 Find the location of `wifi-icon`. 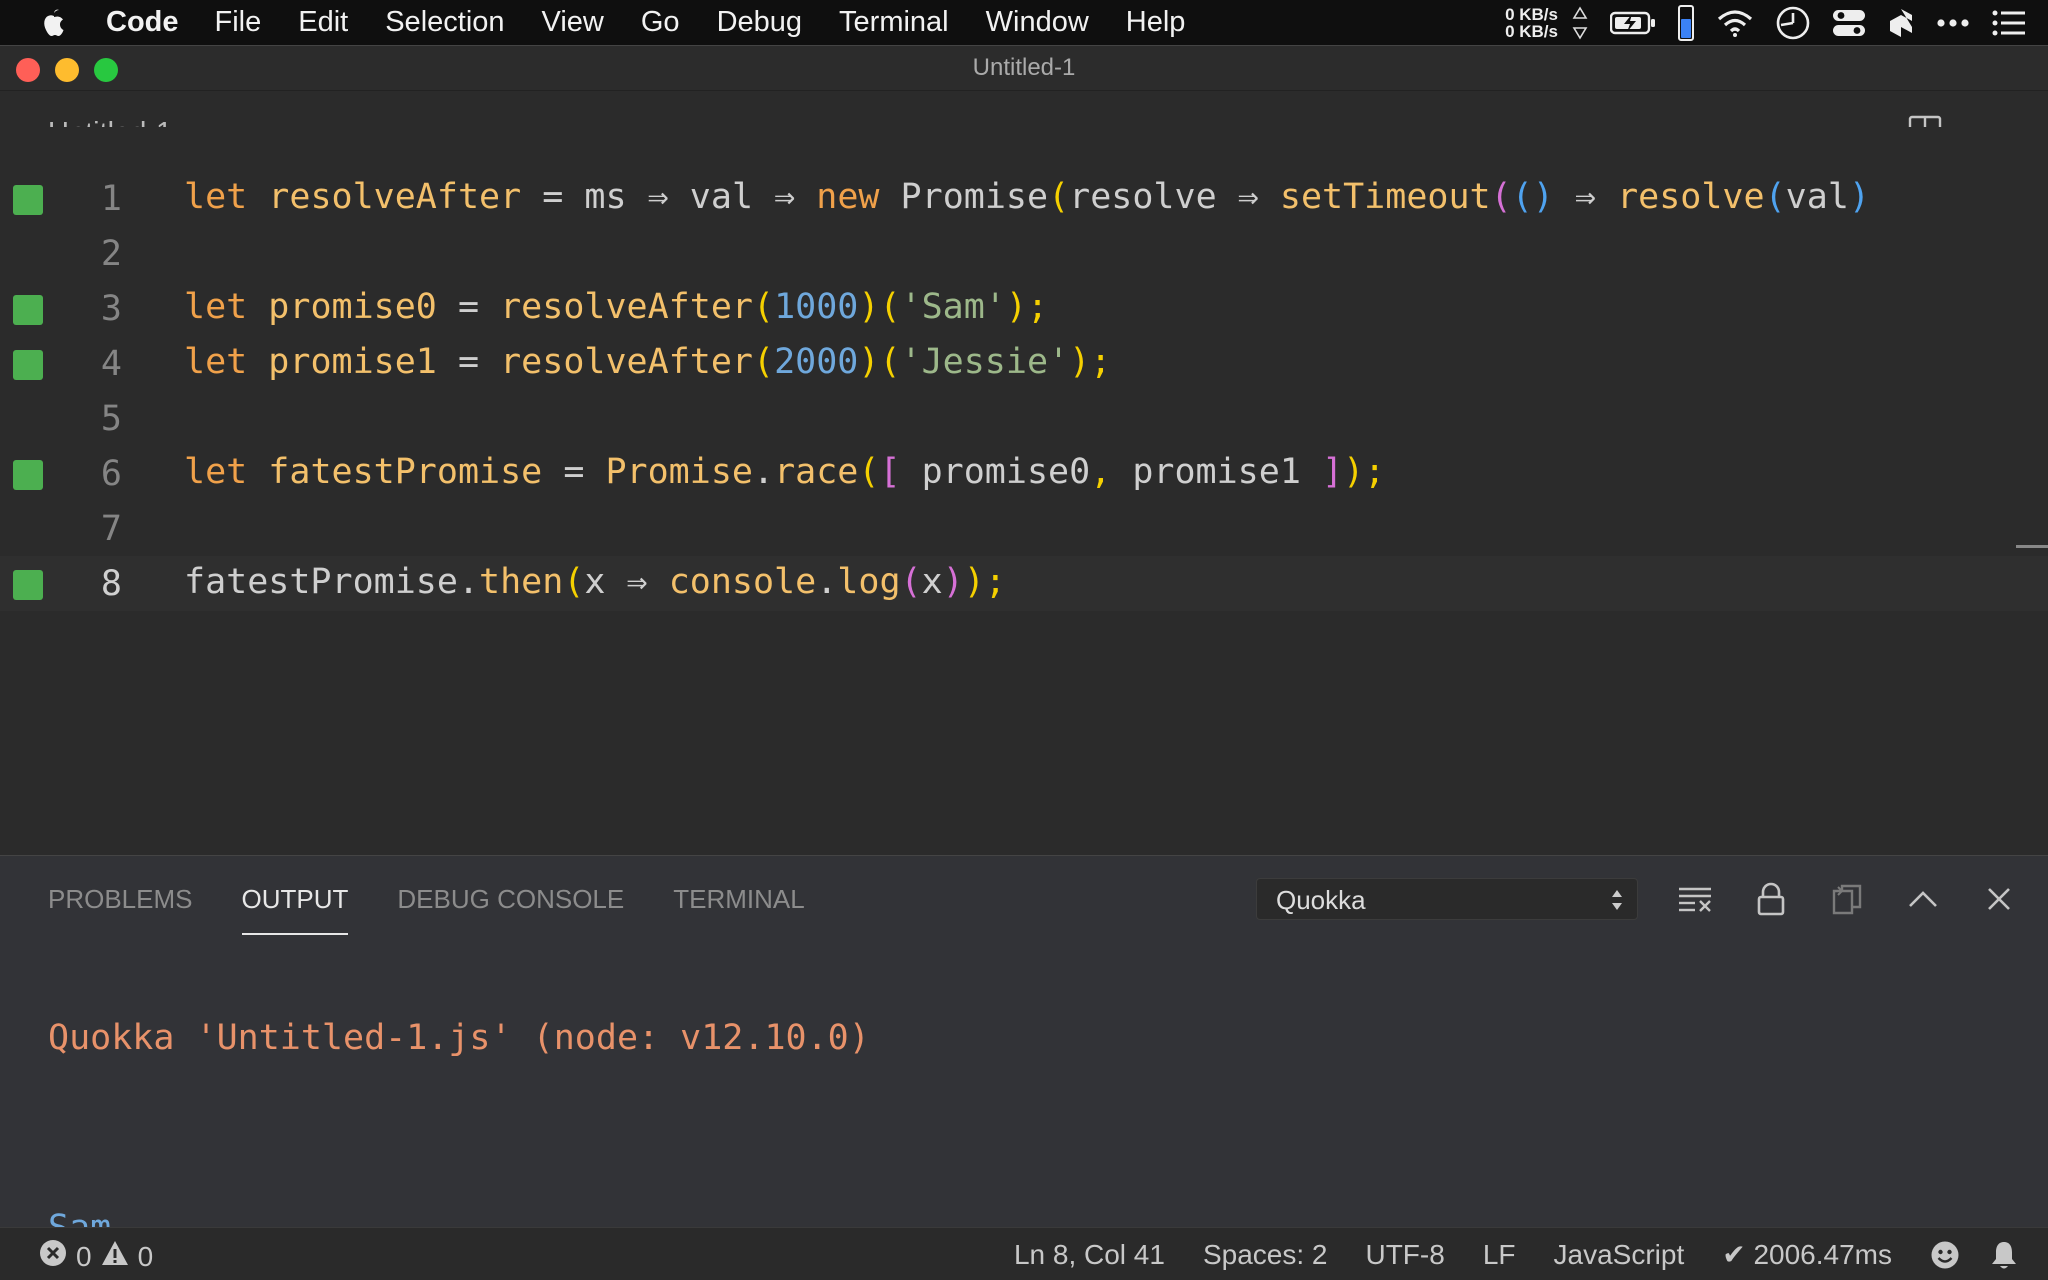

wifi-icon is located at coordinates (1735, 23).